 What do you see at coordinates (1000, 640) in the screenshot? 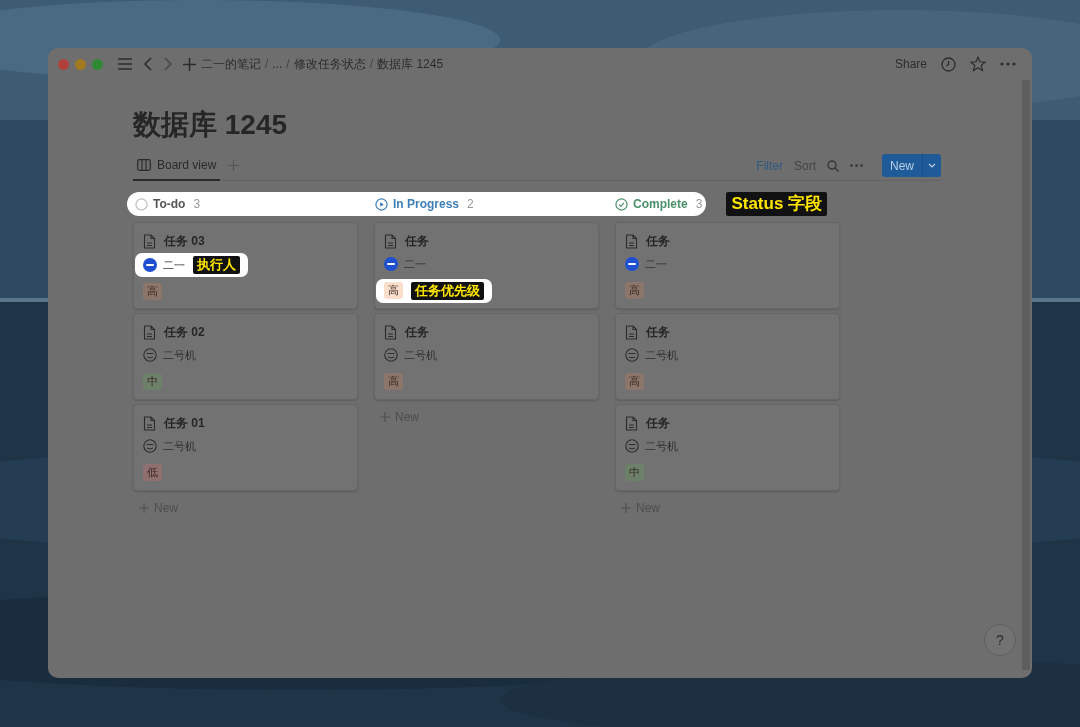
I see `help-button: ?` at bounding box center [1000, 640].